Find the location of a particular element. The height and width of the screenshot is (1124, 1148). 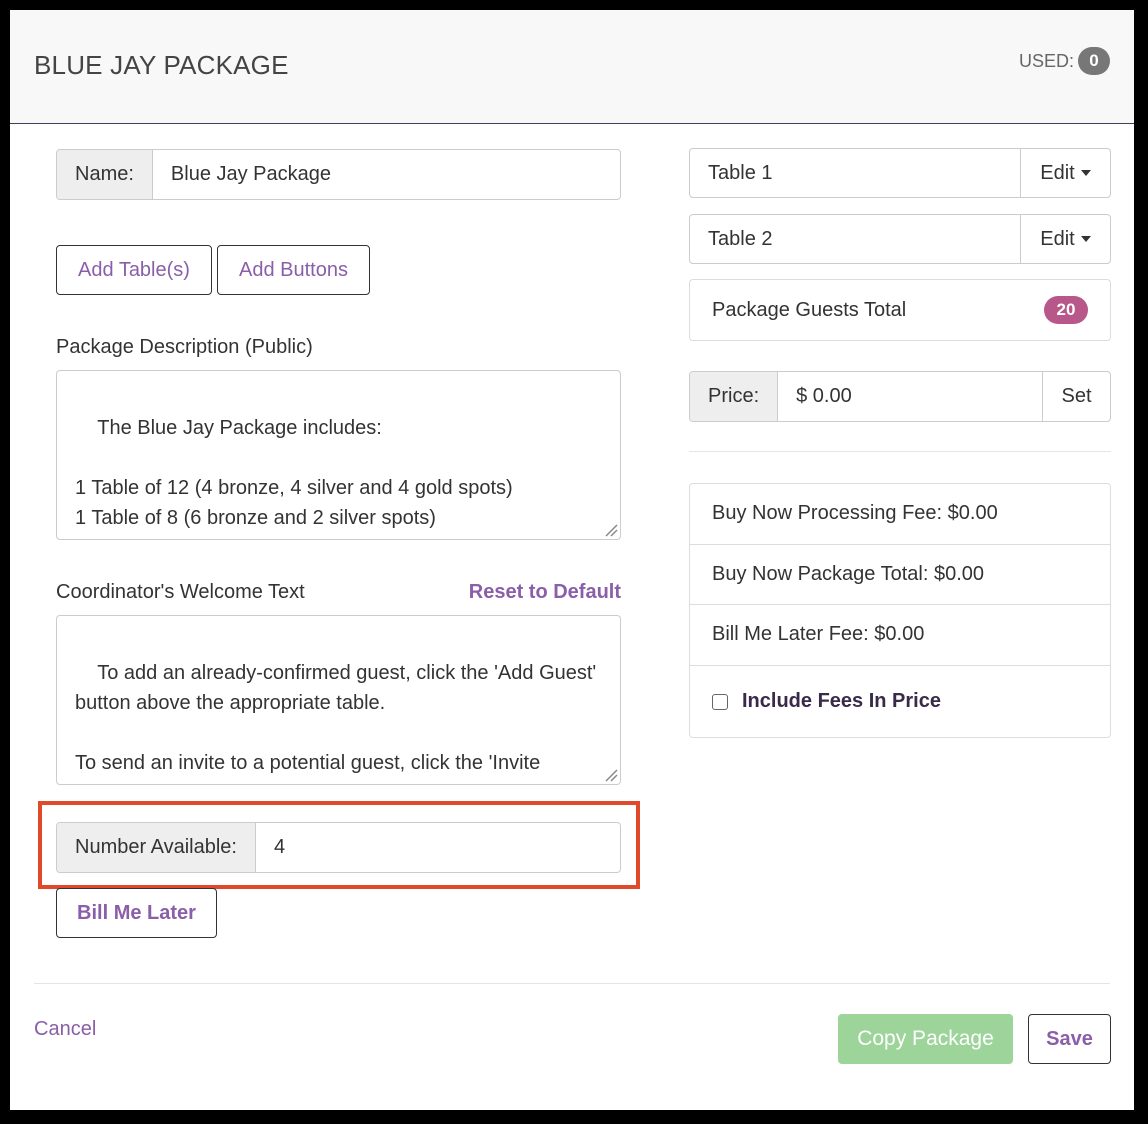

package-total: Buy Now Package Total: $0.00 is located at coordinates (848, 573).